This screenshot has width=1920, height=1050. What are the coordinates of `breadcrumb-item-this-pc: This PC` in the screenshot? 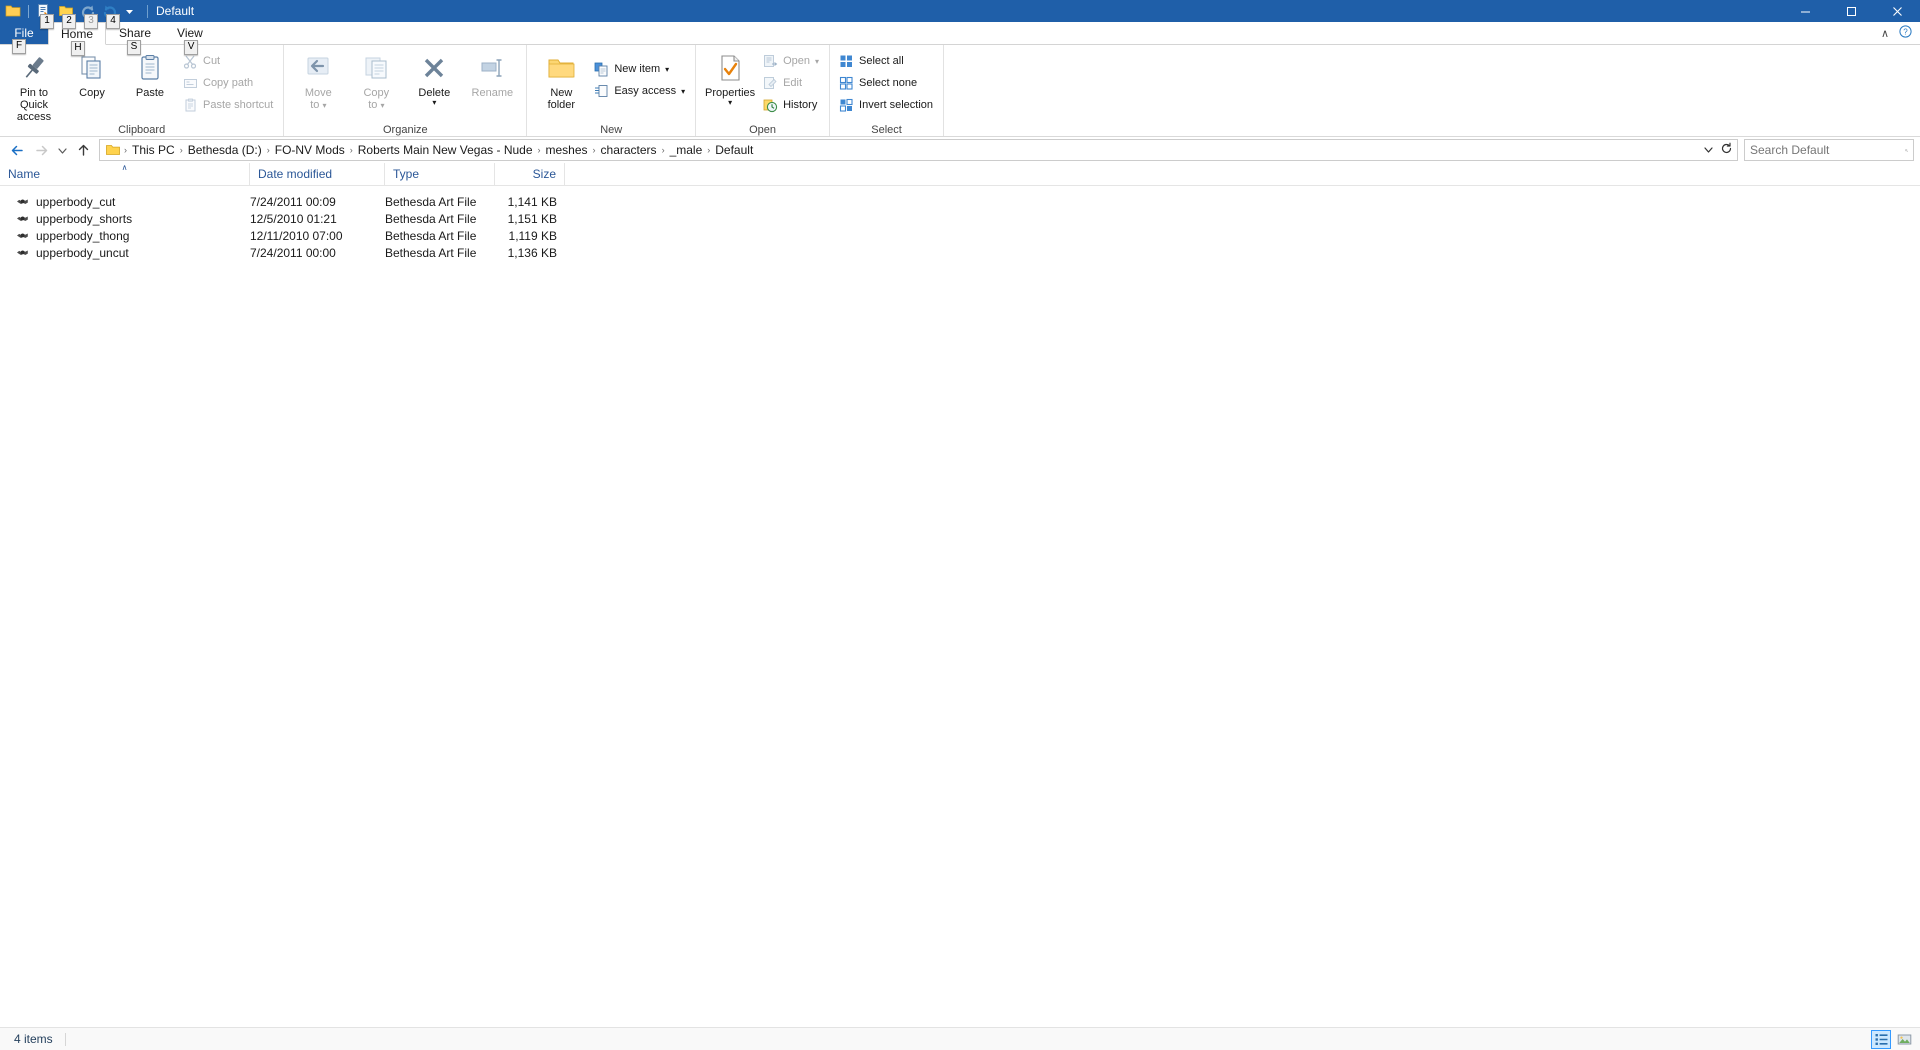 It's located at (153, 150).